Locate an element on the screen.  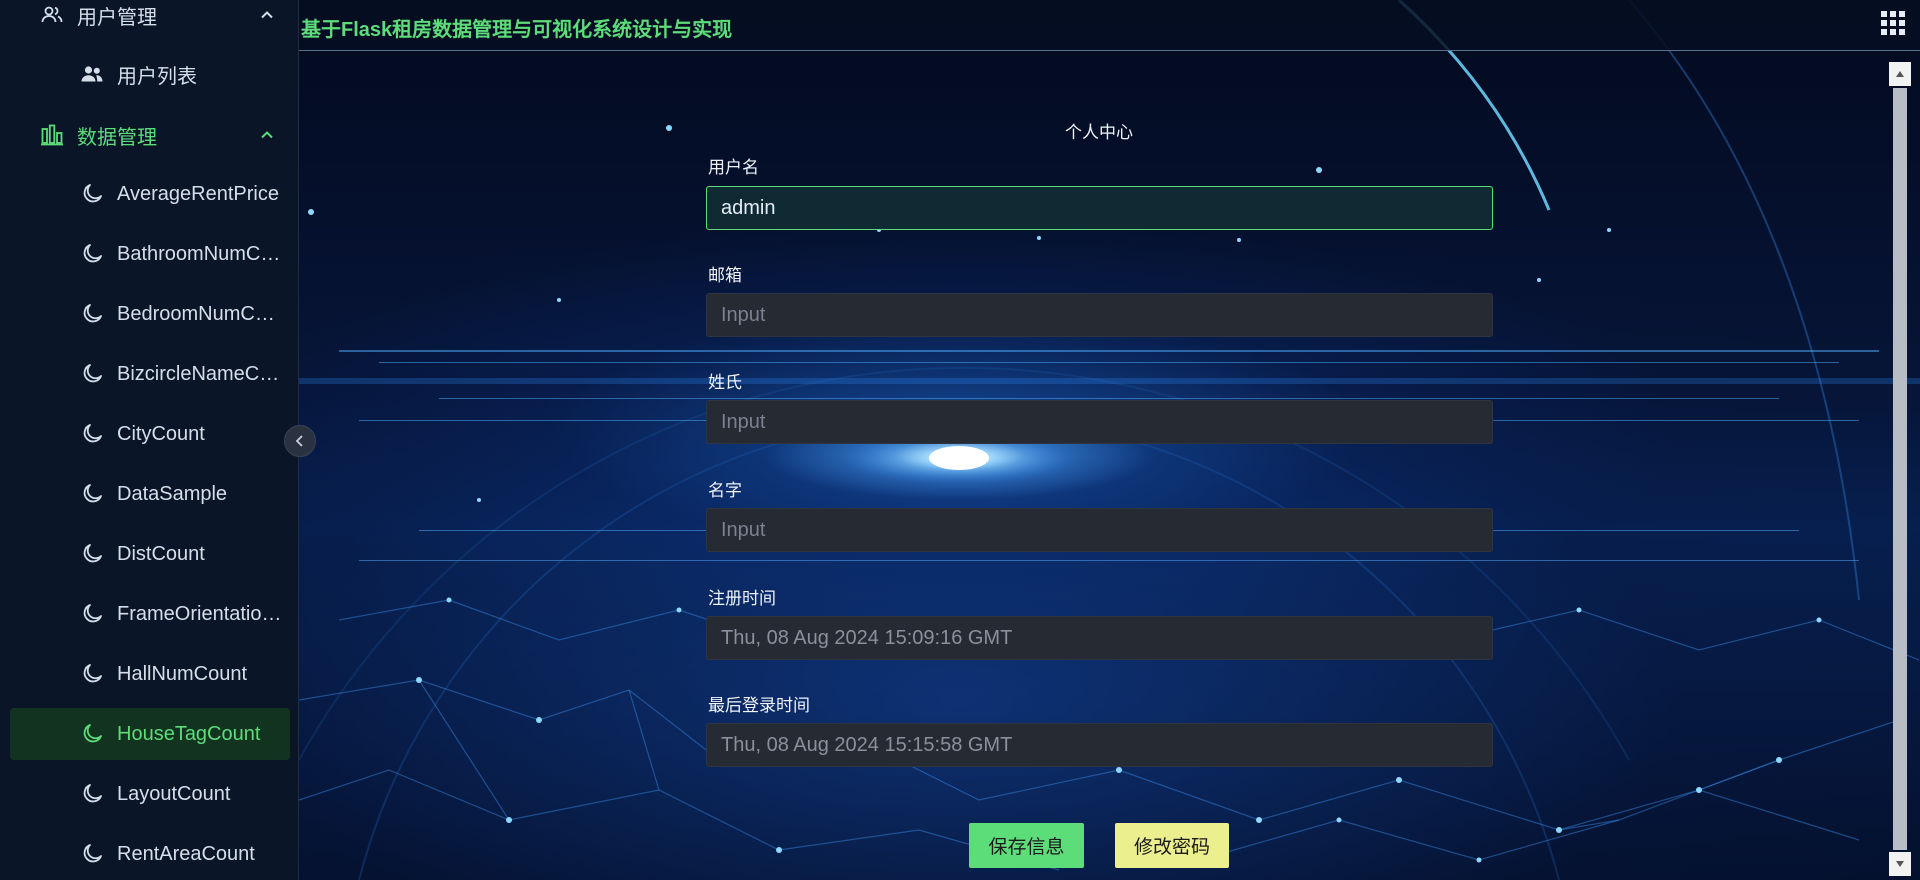
sidebar-item-label: 用户列表 is located at coordinates (157, 76).